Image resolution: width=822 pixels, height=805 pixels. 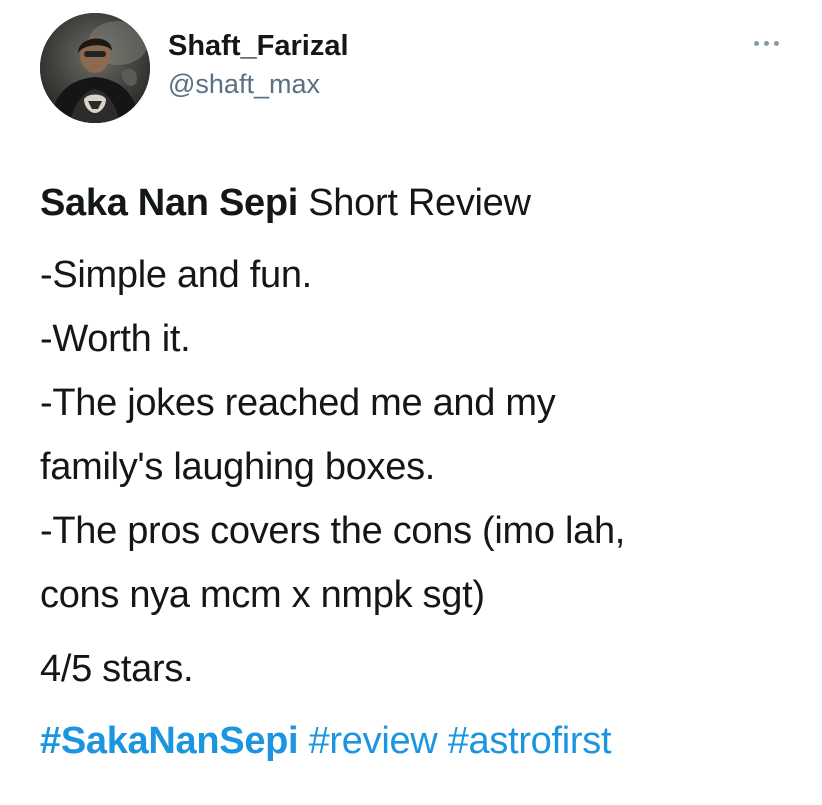 I want to click on avatar-image, so click(x=95, y=68).